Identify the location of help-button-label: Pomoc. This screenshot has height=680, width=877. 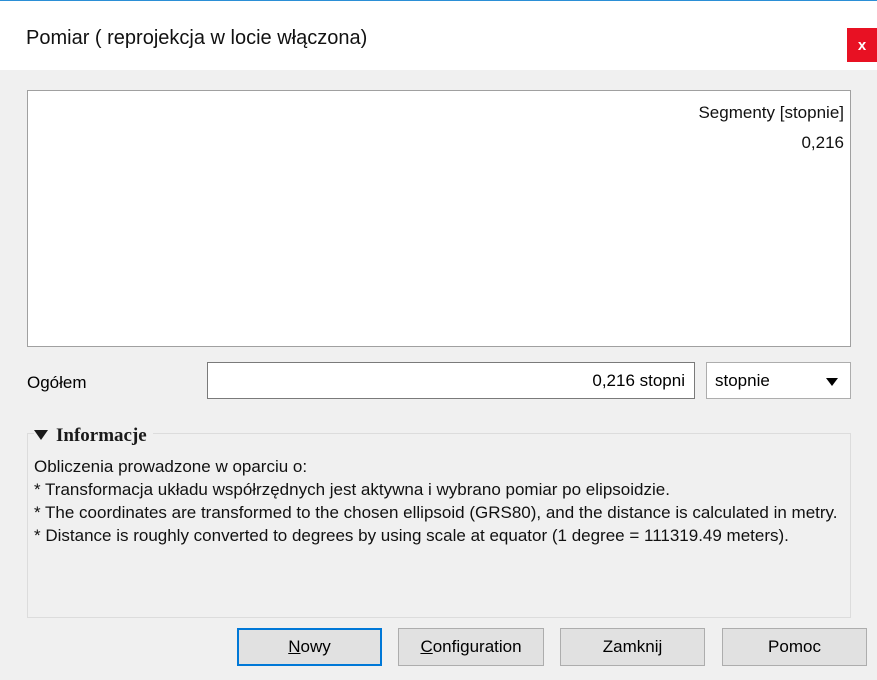
(794, 646).